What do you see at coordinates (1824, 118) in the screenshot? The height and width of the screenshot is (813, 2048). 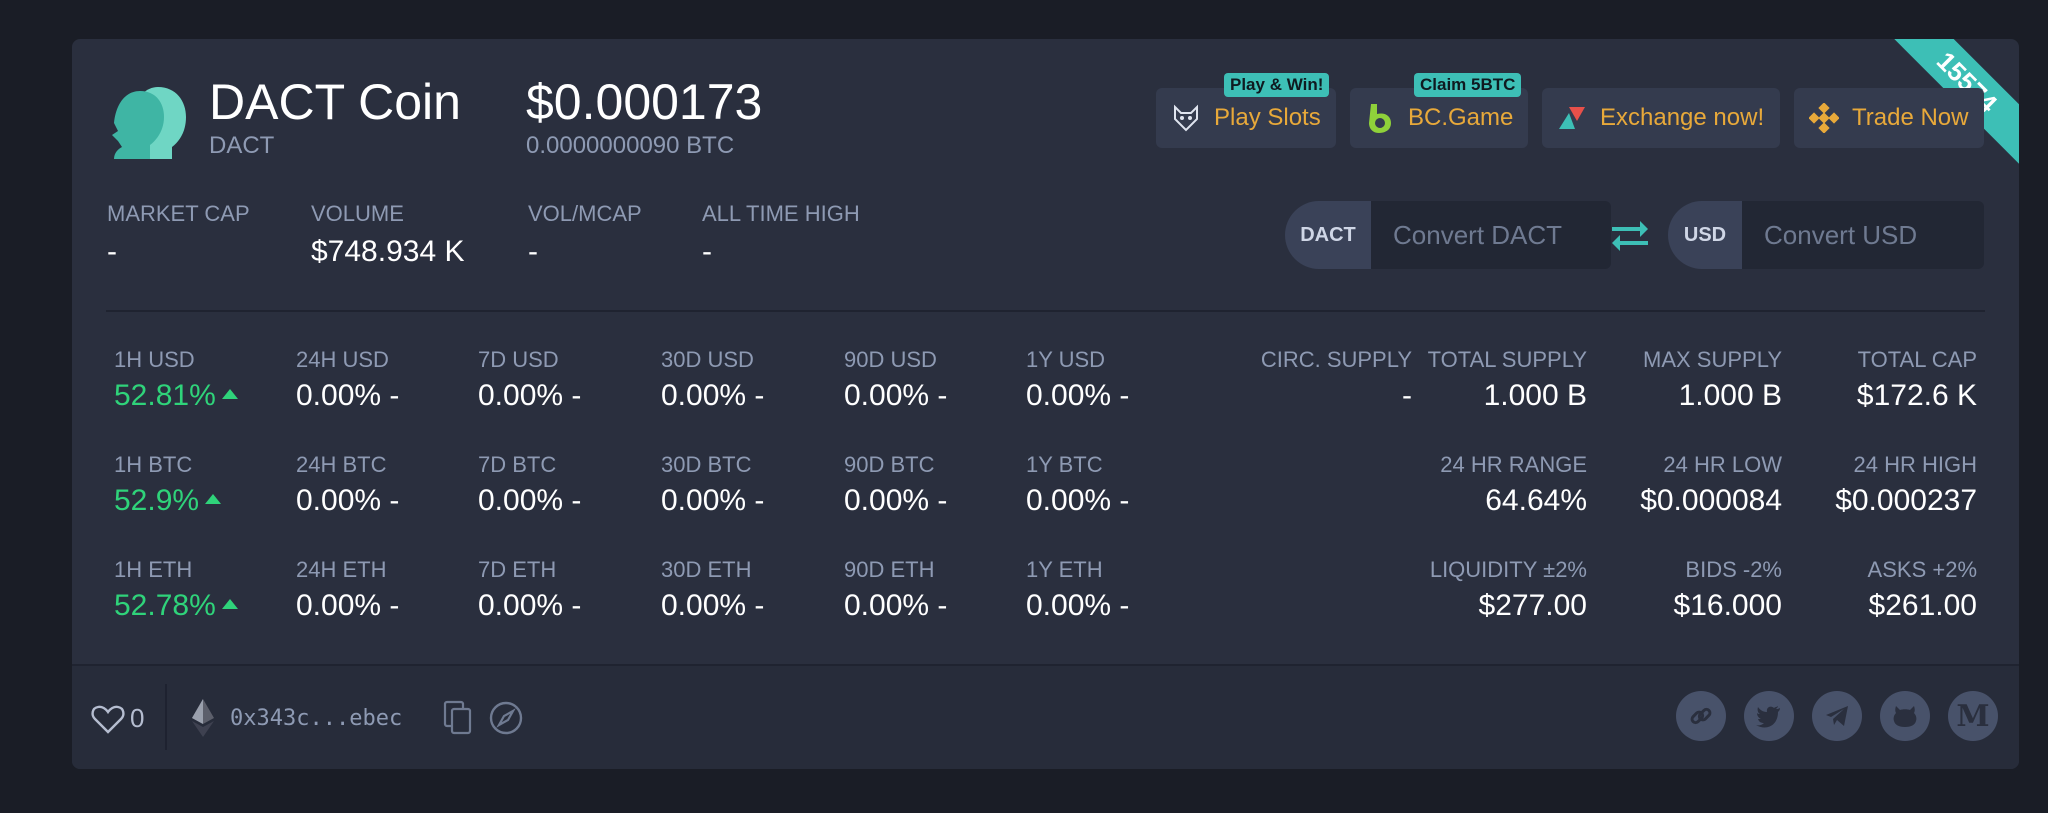 I see `binance-icon` at bounding box center [1824, 118].